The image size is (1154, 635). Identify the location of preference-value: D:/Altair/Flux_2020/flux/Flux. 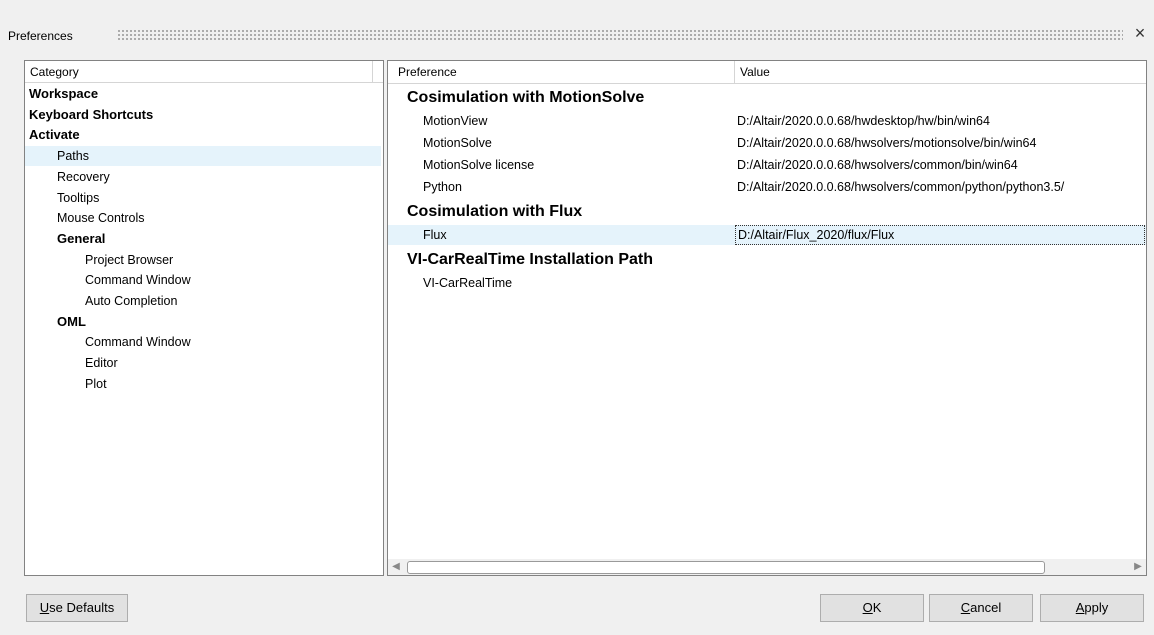
(940, 235).